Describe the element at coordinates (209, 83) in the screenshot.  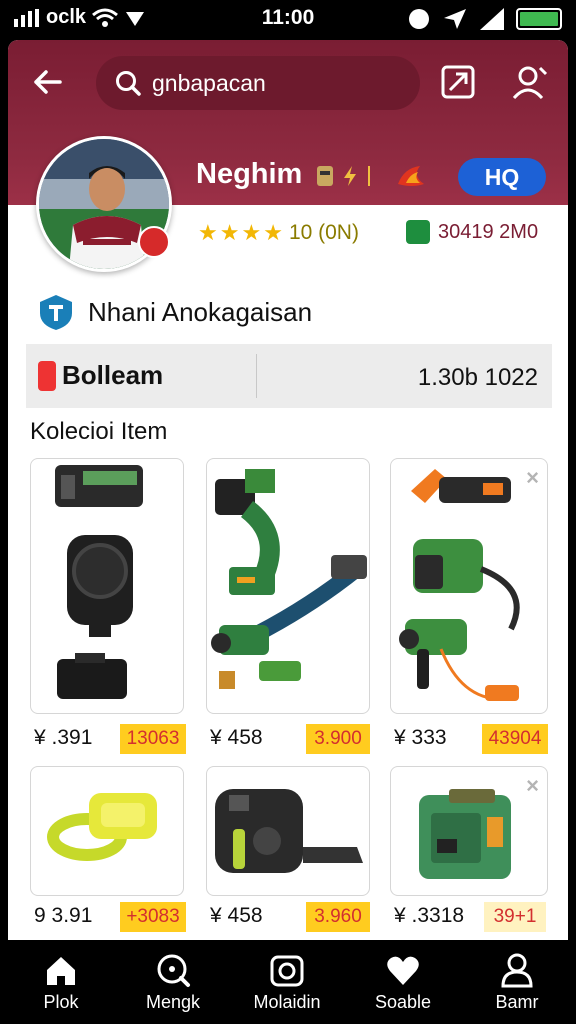
I see `search-input: gnbapacan` at that location.